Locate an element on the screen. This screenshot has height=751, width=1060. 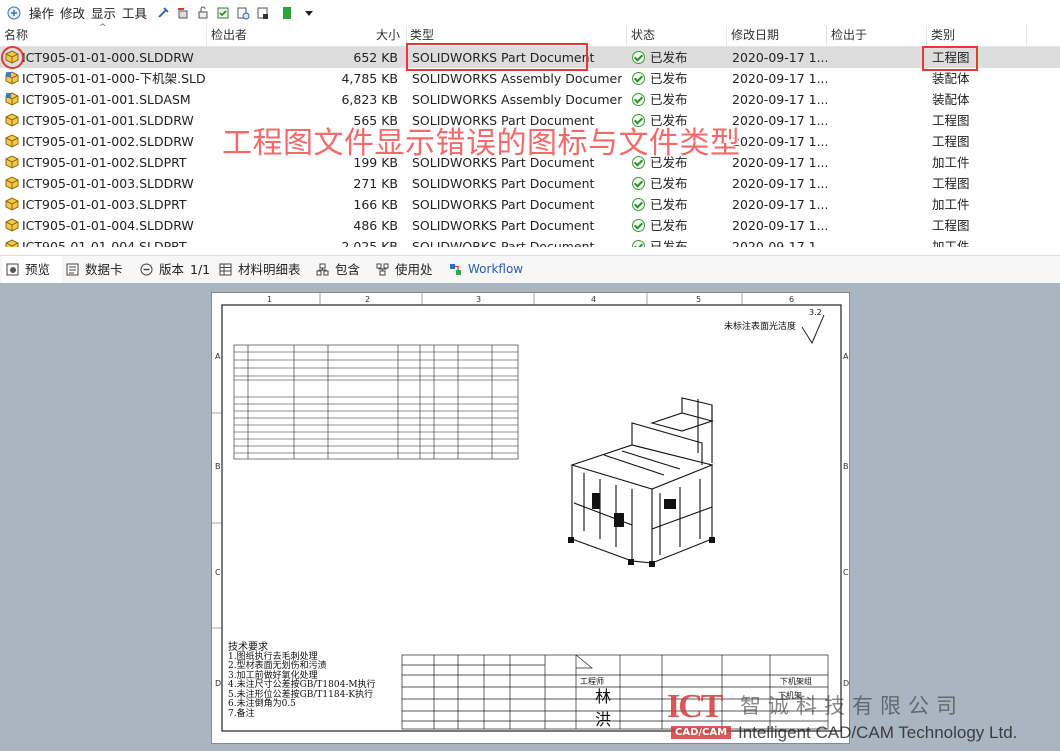
company-logo: ICT CAD/CAM is located at coordinates (702, 716).